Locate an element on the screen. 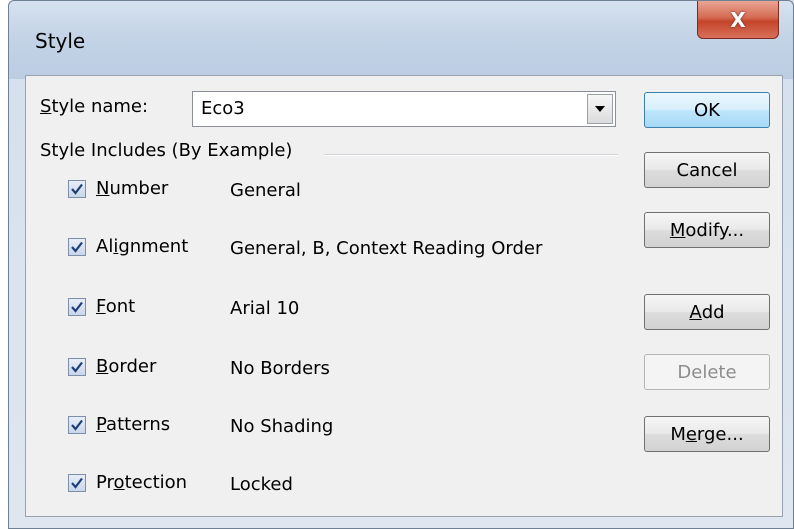  title-bar: Style X is located at coordinates (401, 40).